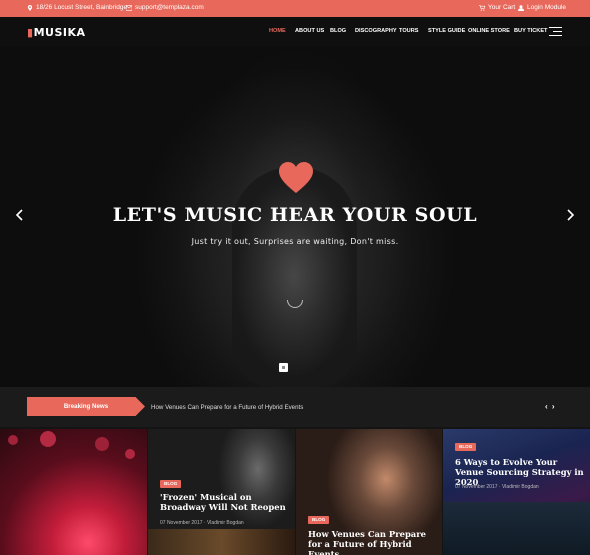 The width and height of the screenshot is (590, 555). I want to click on chevron-left-icon, so click(20, 215).